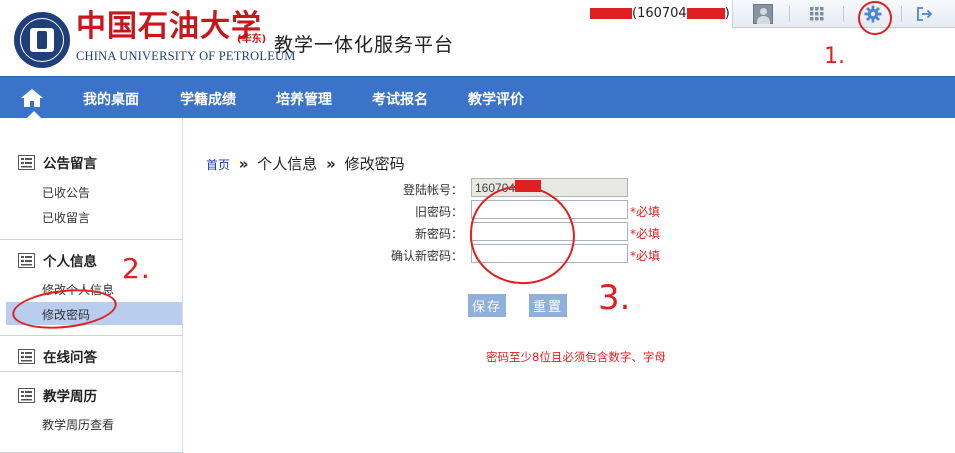  I want to click on reset-button: 重置, so click(548, 305).